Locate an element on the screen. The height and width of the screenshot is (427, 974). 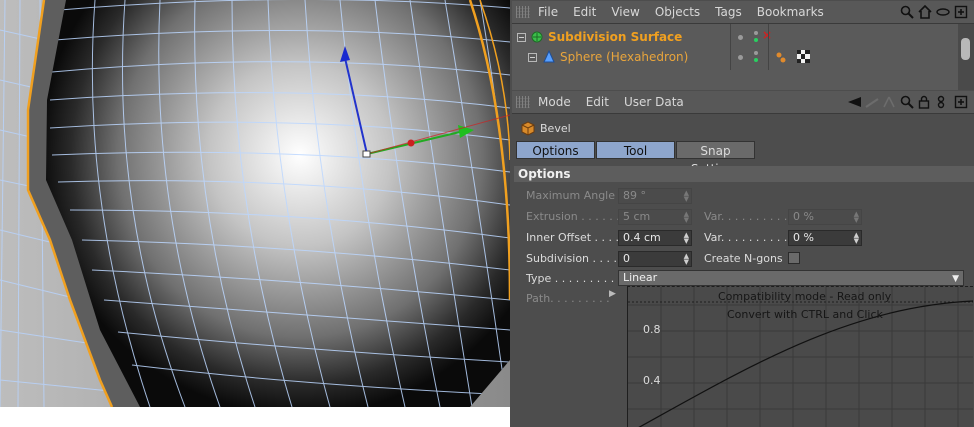
create-ngons-checkbox is located at coordinates (794, 258).